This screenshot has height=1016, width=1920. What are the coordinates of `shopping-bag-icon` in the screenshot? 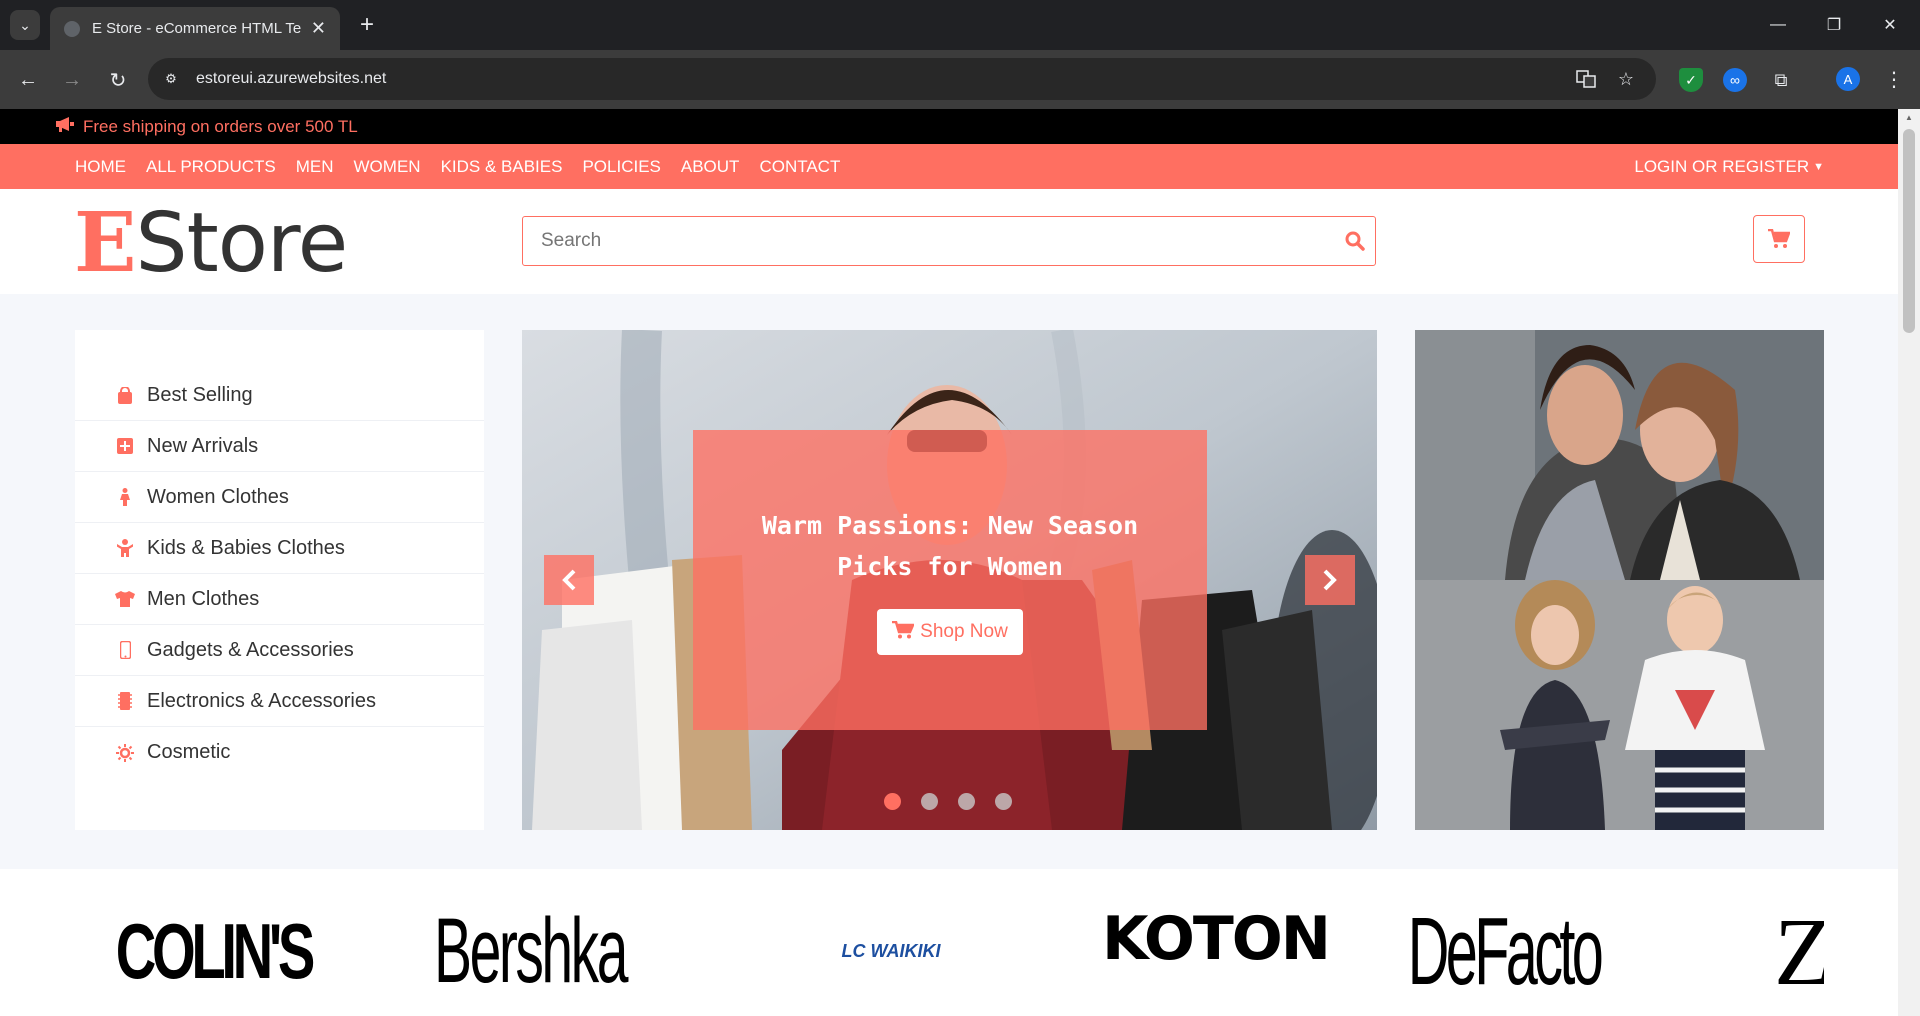 It's located at (125, 395).